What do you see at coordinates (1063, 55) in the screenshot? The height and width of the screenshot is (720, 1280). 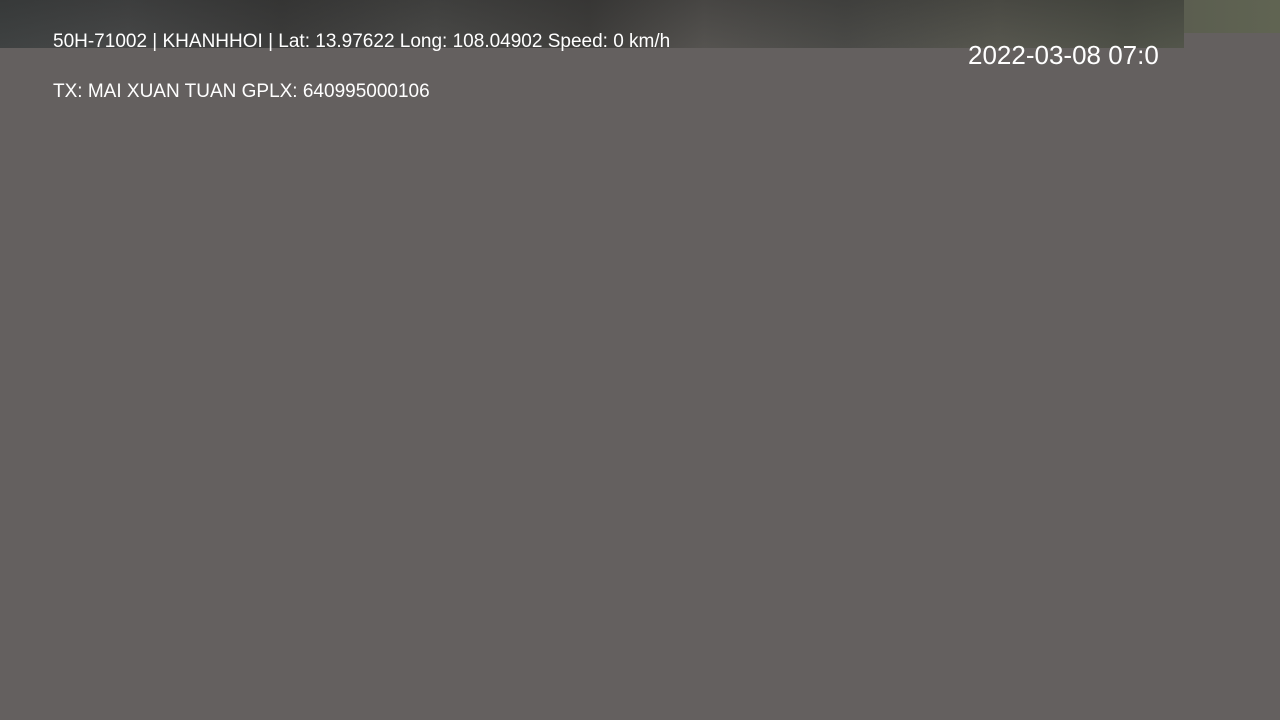 I see `osd-timestamp: 2022-03-08 07:0` at bounding box center [1063, 55].